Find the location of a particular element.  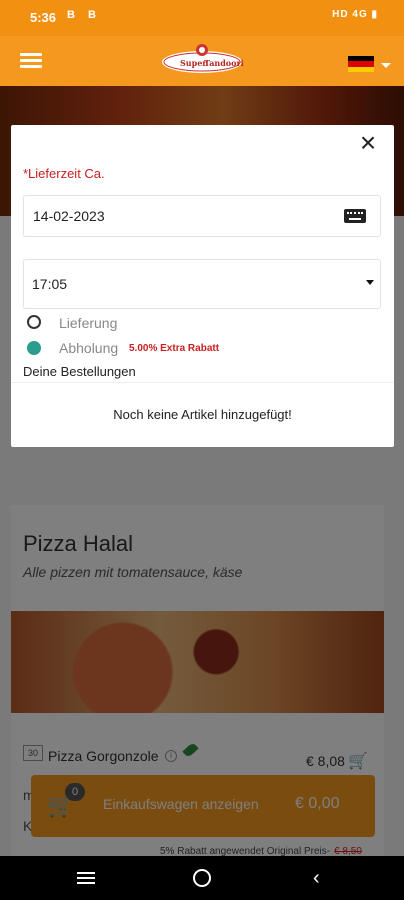

close-icon: × is located at coordinates (368, 143).